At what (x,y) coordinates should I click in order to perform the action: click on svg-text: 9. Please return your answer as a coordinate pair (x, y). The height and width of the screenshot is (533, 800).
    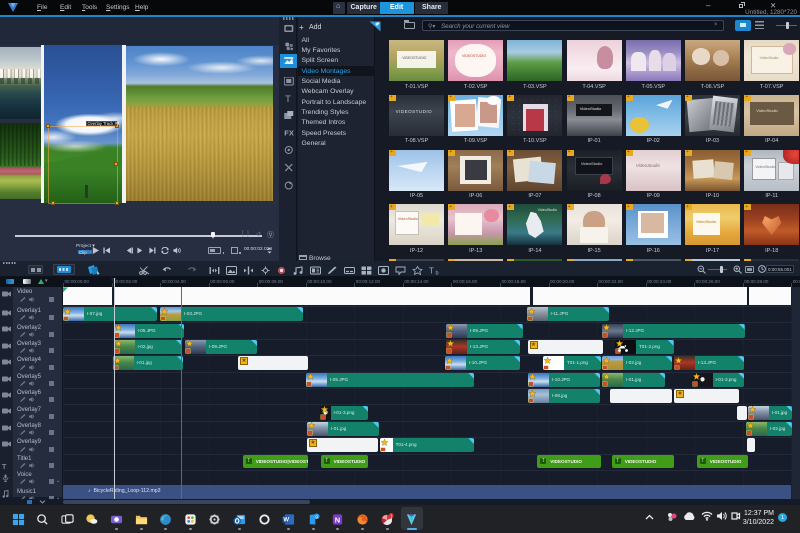
    Looking at the image, I should click on (316, 516).